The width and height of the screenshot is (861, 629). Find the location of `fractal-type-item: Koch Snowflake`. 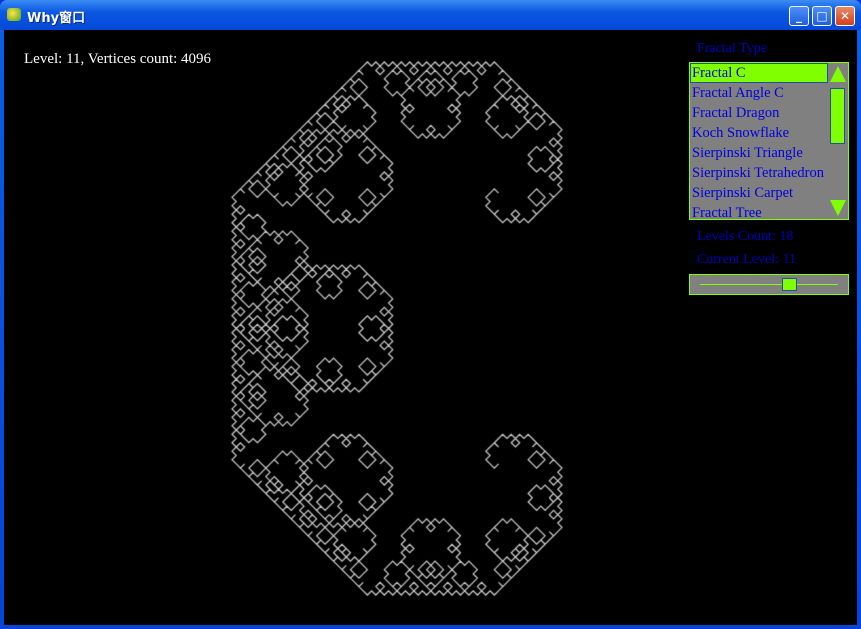

fractal-type-item: Koch Snowflake is located at coordinates (759, 133).